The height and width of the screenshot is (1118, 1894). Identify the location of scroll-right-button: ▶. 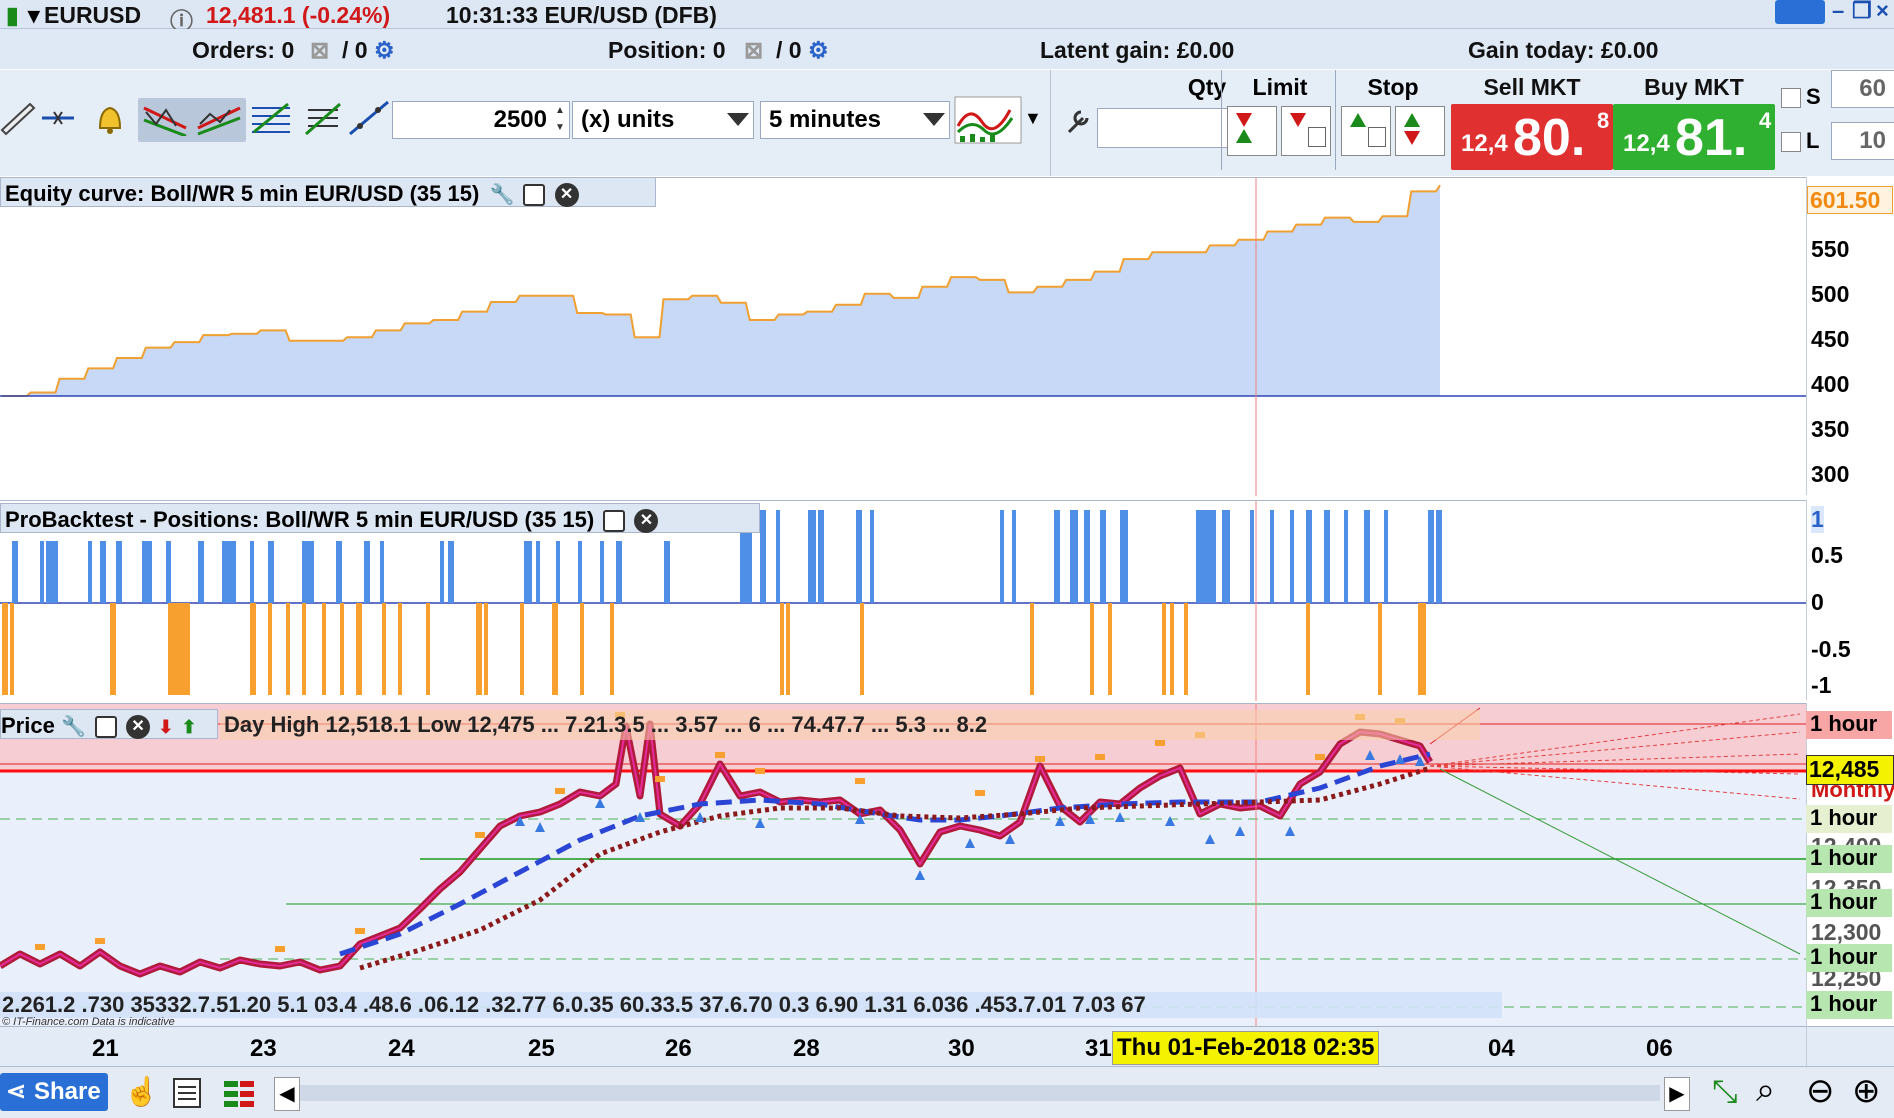
(1677, 1094).